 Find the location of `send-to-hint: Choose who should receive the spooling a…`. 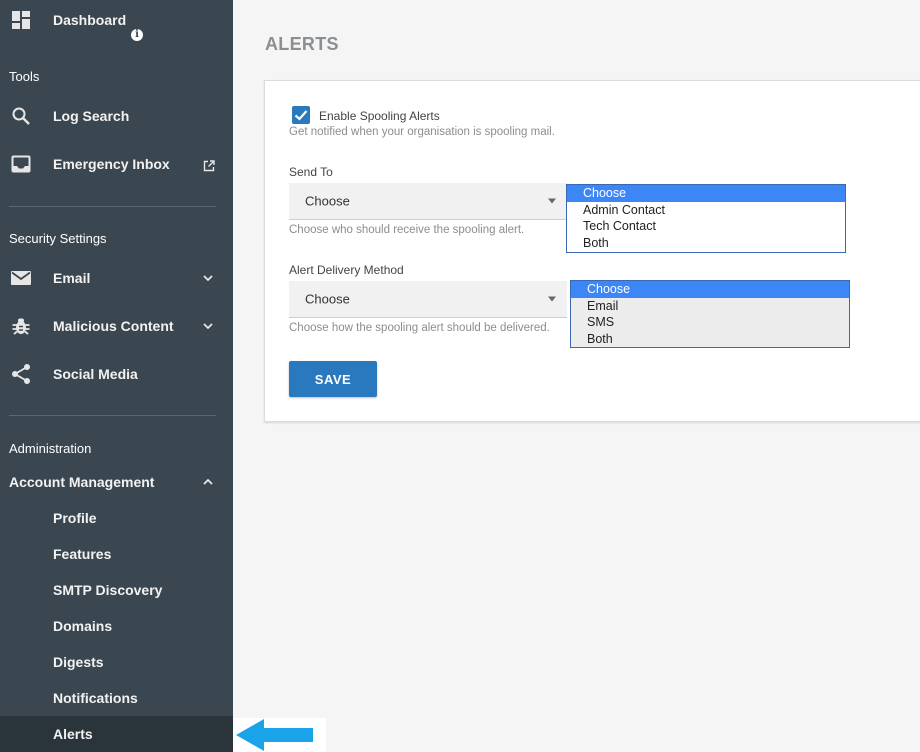

send-to-hint: Choose who should receive the spooling a… is located at coordinates (407, 230).